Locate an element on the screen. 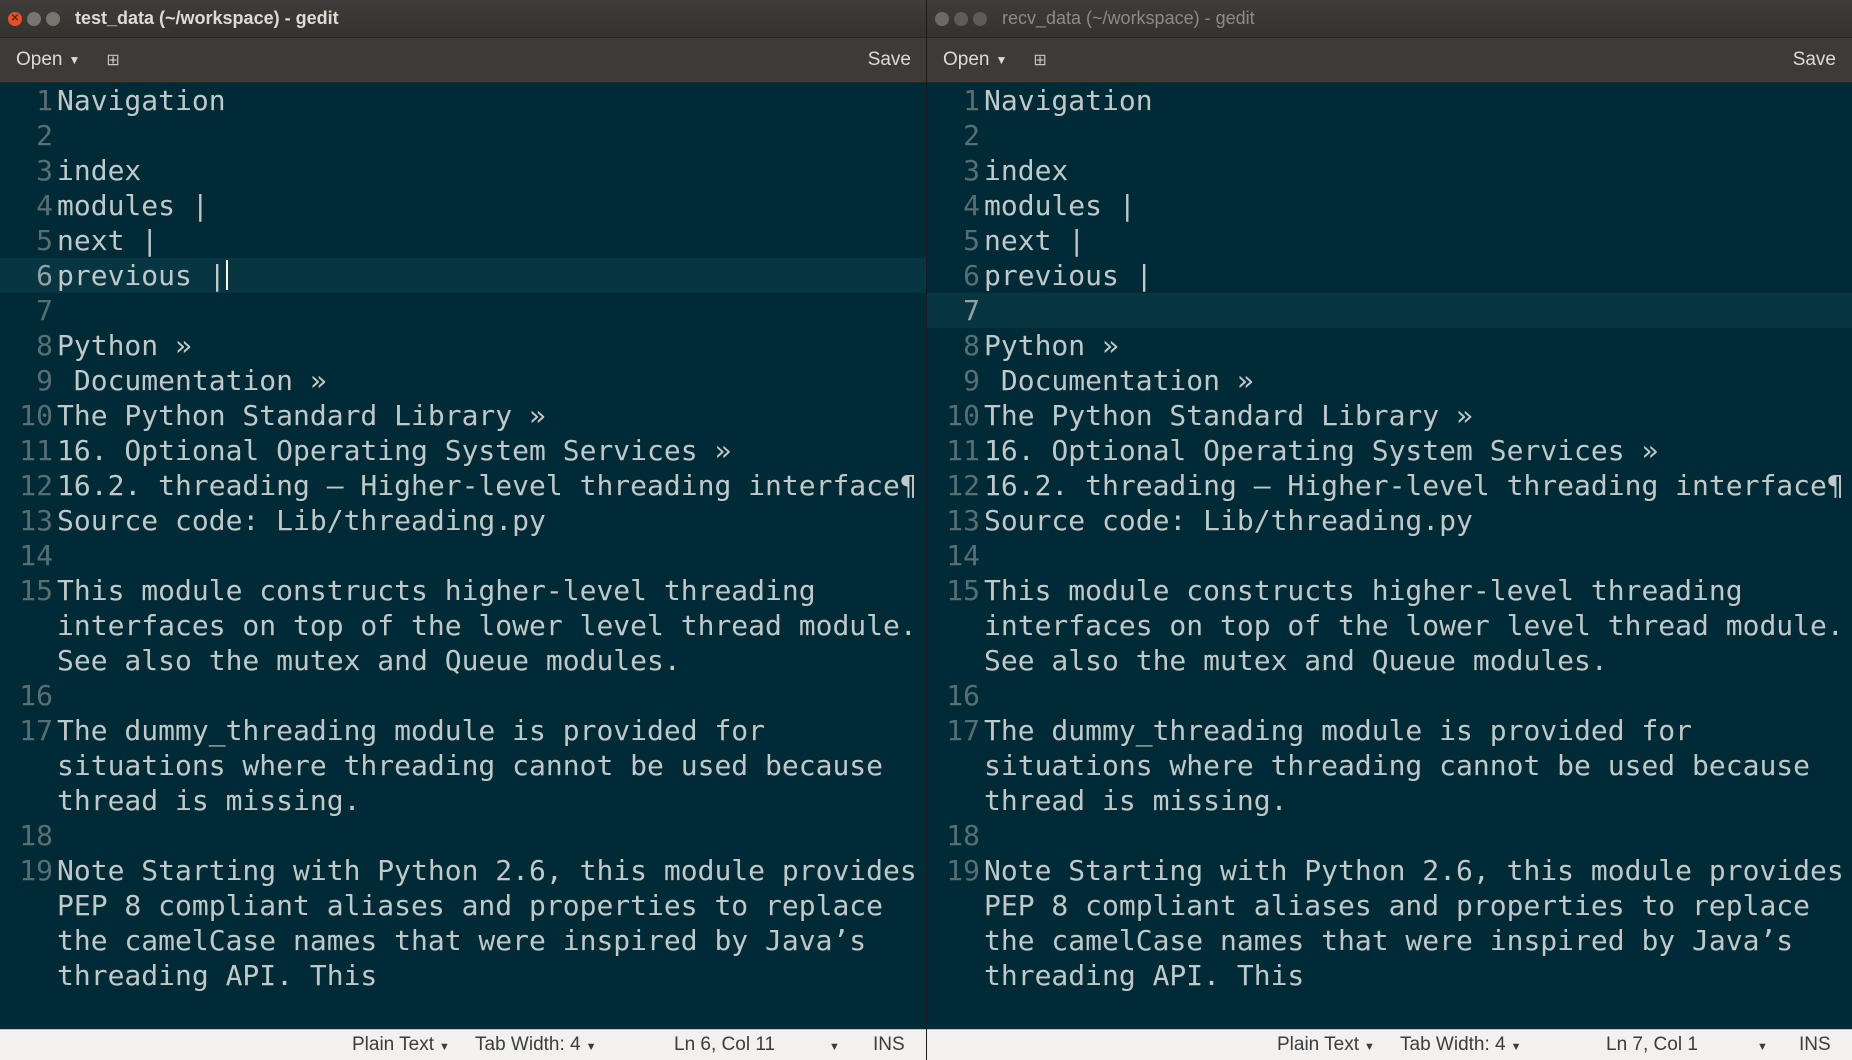  cursor-position-selector: Ln 7, Col 1 is located at coordinates (1652, 1045).